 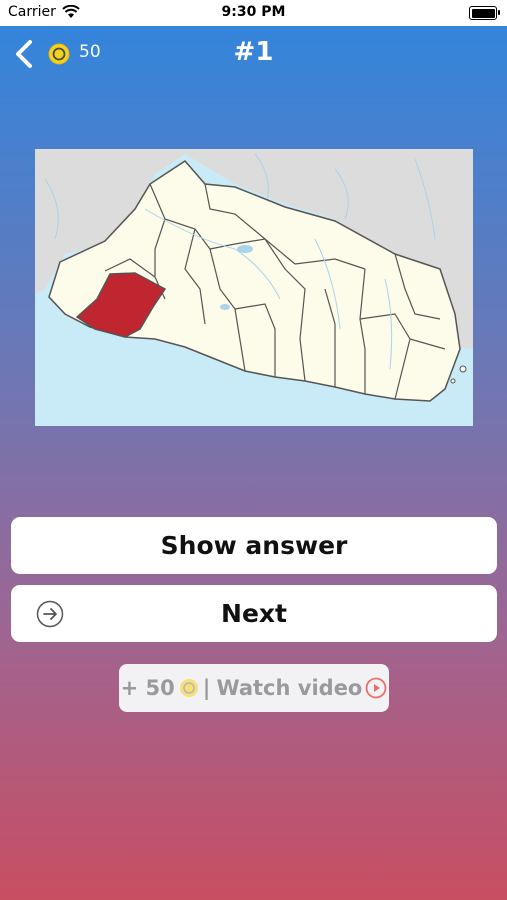 I want to click on coin-icon, so click(x=188, y=688).